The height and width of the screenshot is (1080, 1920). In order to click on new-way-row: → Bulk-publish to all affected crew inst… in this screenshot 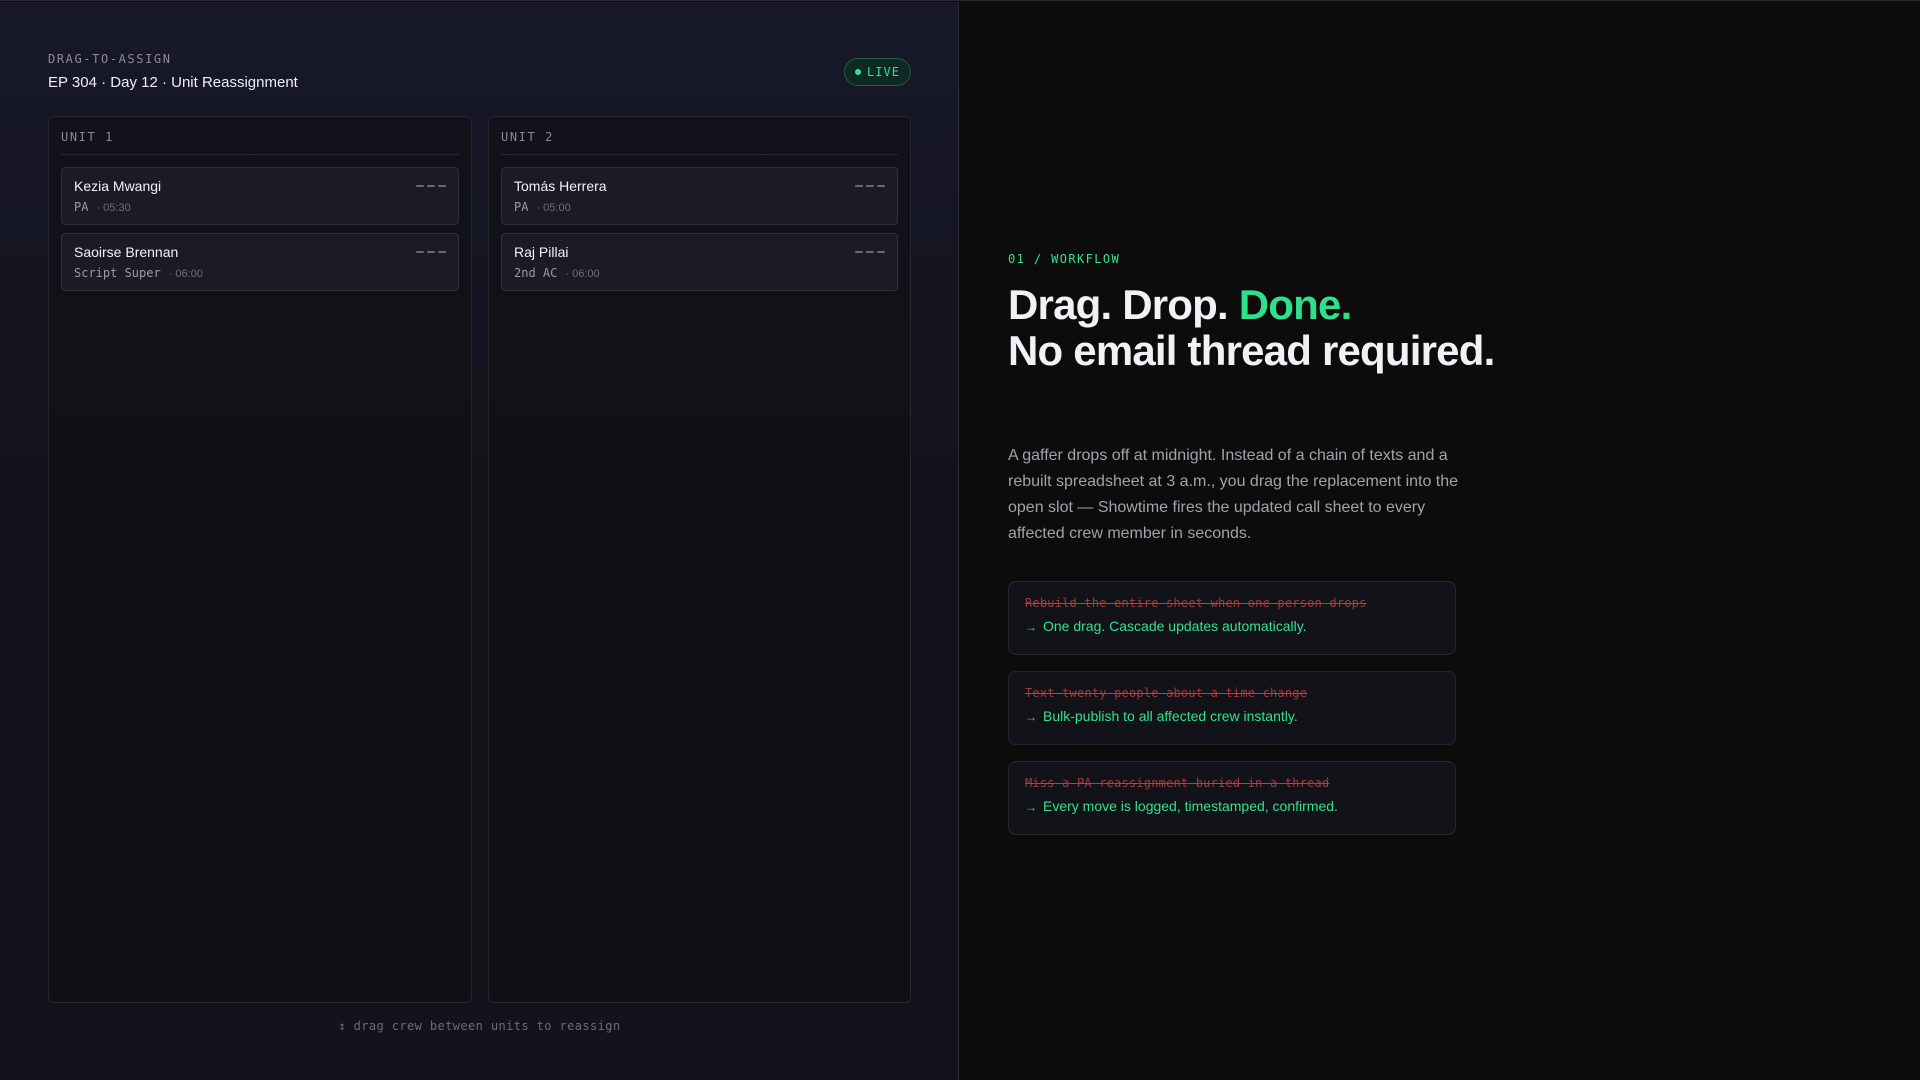, I will do `click(1232, 716)`.